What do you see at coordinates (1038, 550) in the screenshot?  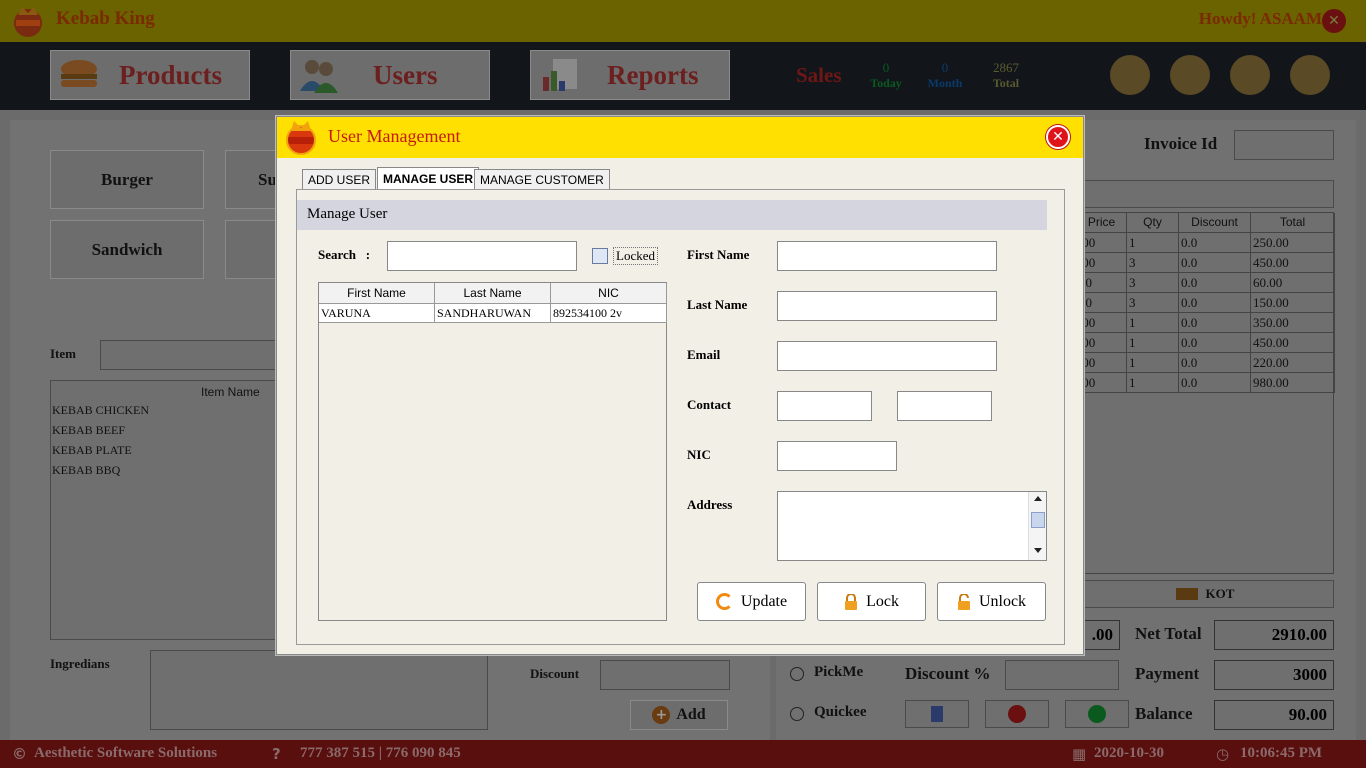 I see `scroll-down-icon` at bounding box center [1038, 550].